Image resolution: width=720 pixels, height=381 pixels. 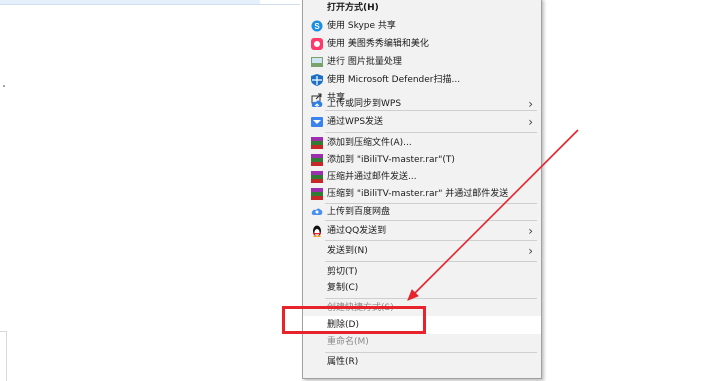 I want to click on annotation-arrow, so click(x=493, y=215).